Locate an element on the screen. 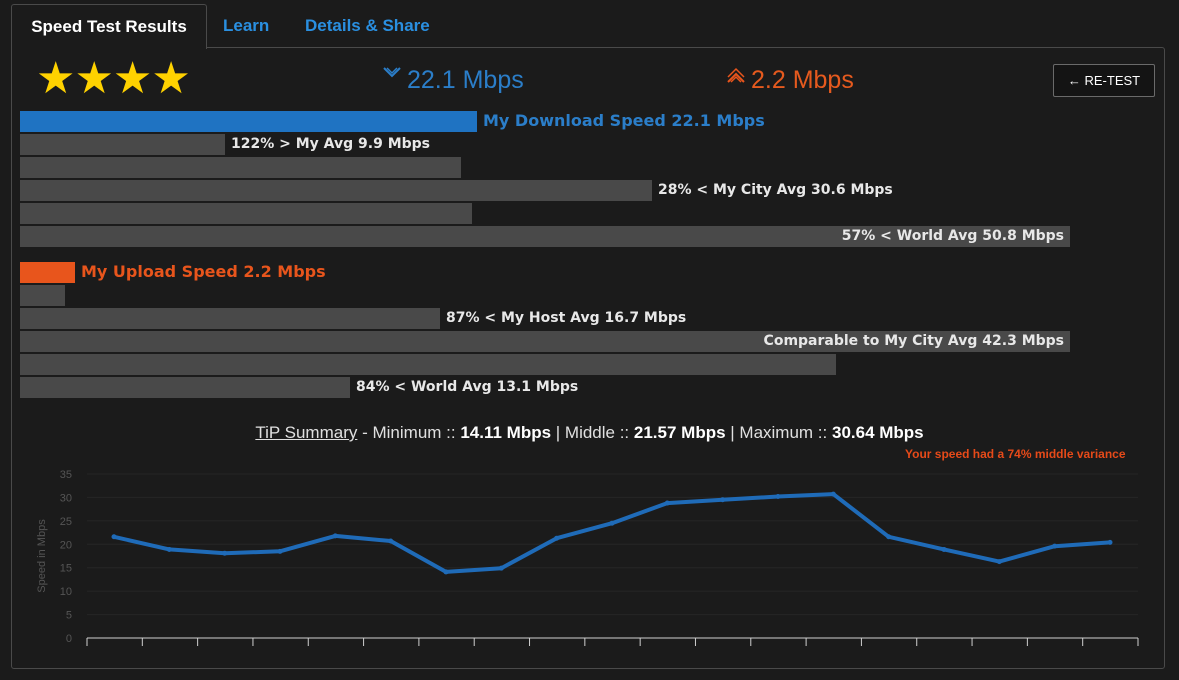 The image size is (1179, 680). y-tick-label-15: 15 is located at coordinates (66, 569).